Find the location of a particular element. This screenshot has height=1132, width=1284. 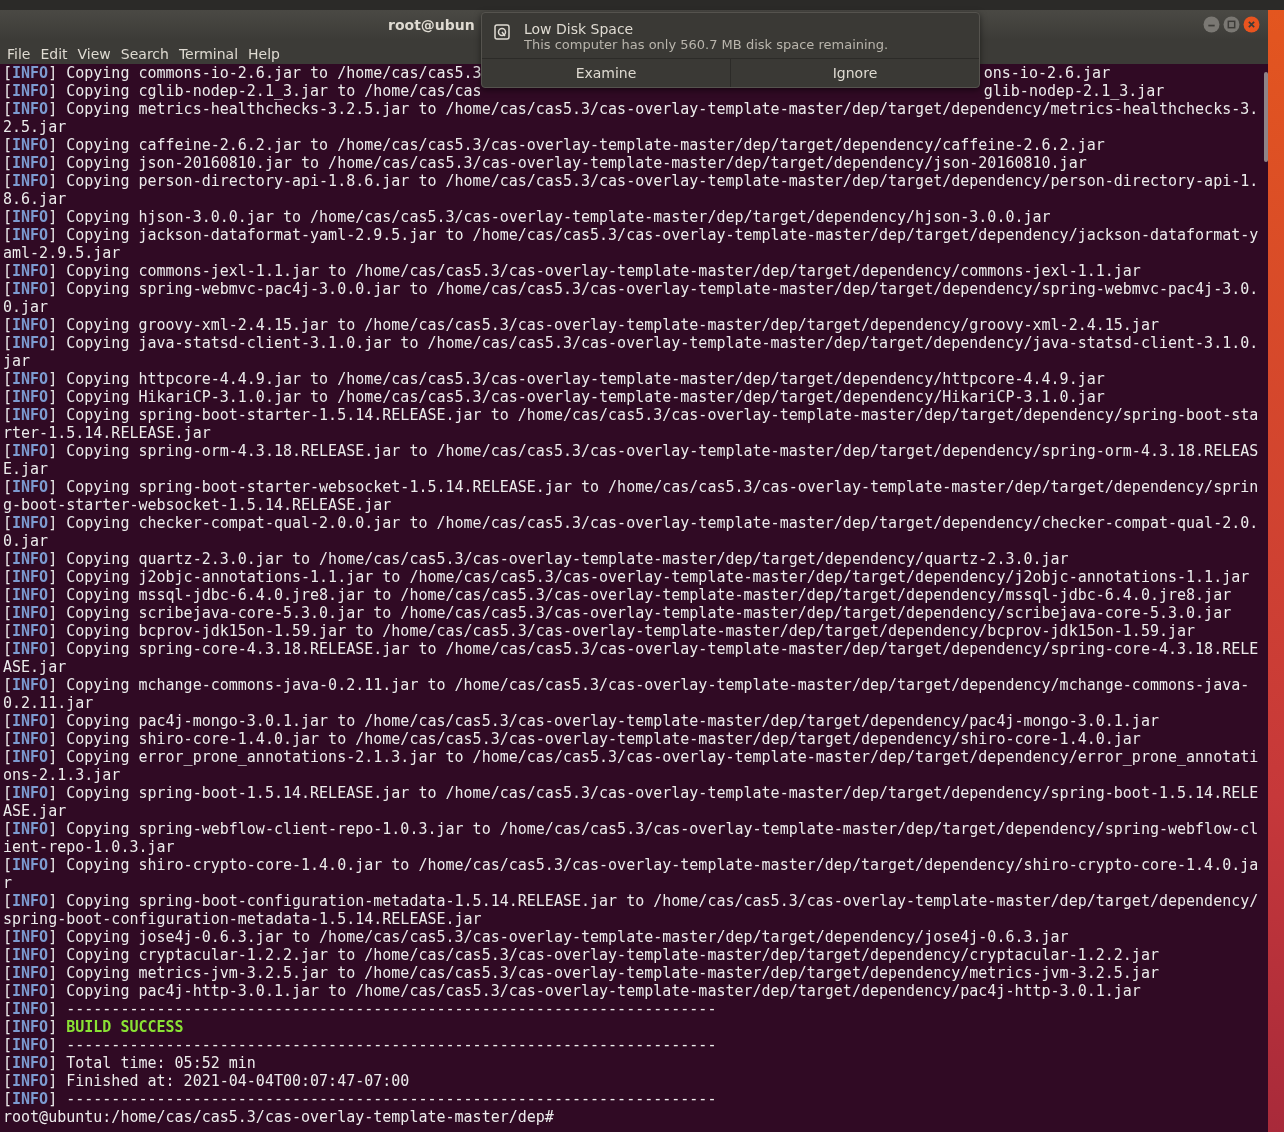

maximize-icon is located at coordinates (1231, 24).